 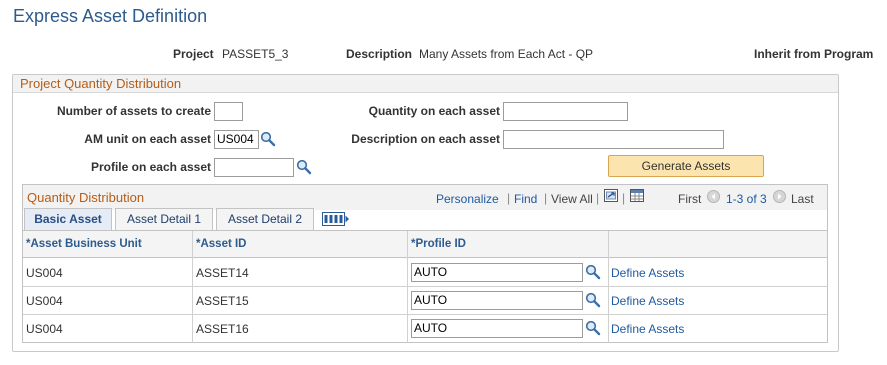 I want to click on view-all-link: View All, so click(x=572, y=199).